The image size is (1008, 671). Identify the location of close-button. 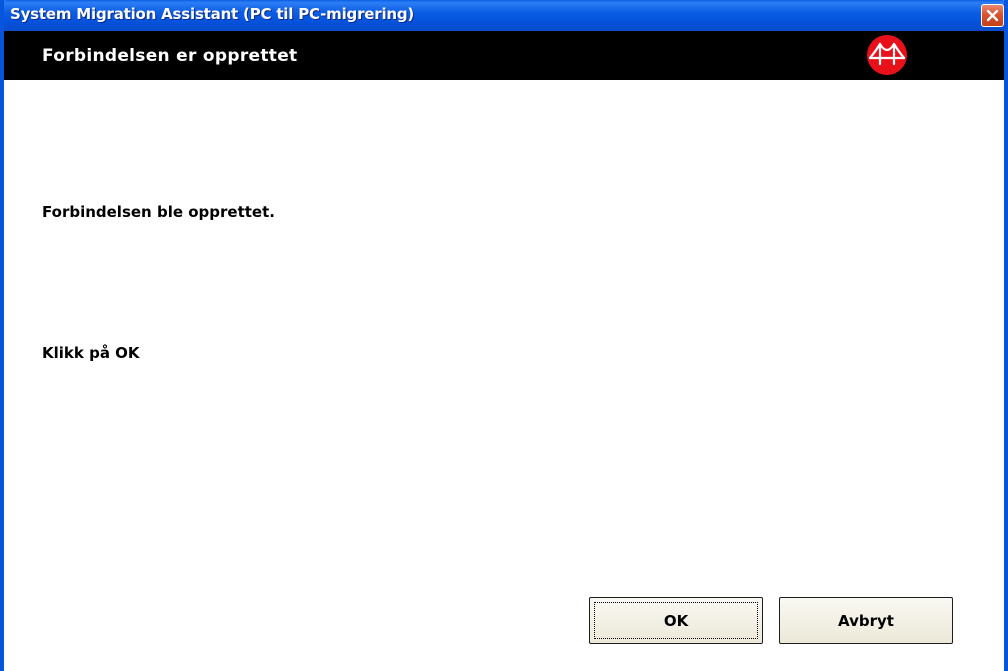
(992, 15).